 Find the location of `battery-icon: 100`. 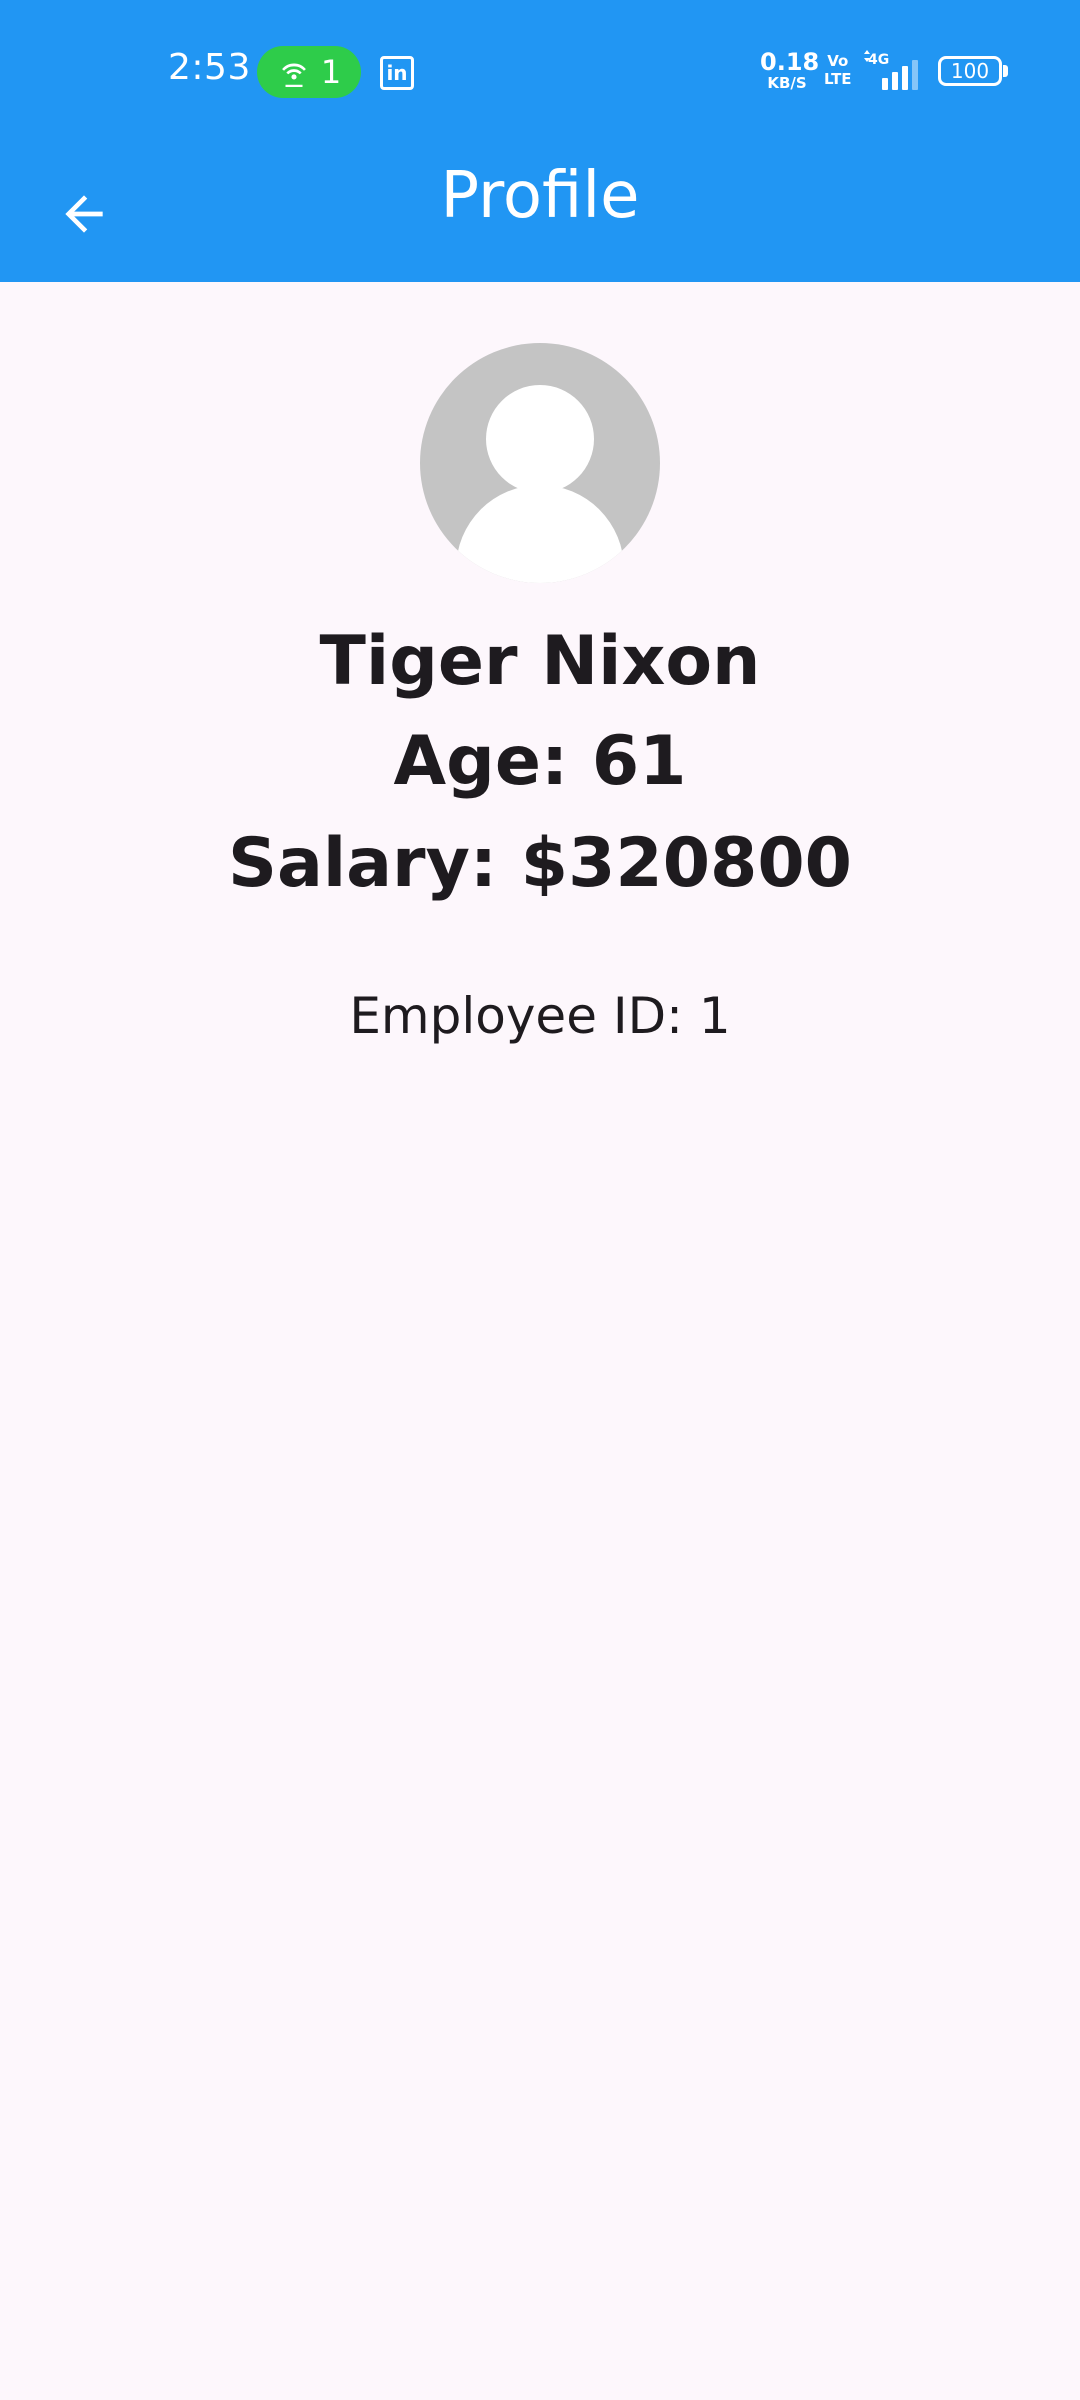

battery-icon: 100 is located at coordinates (970, 71).